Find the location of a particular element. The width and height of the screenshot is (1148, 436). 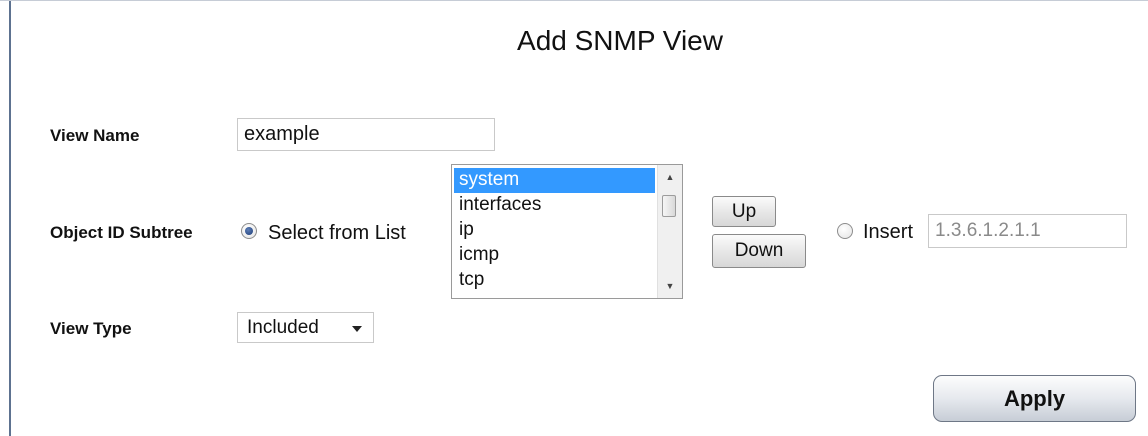

view-name-input is located at coordinates (366, 134).